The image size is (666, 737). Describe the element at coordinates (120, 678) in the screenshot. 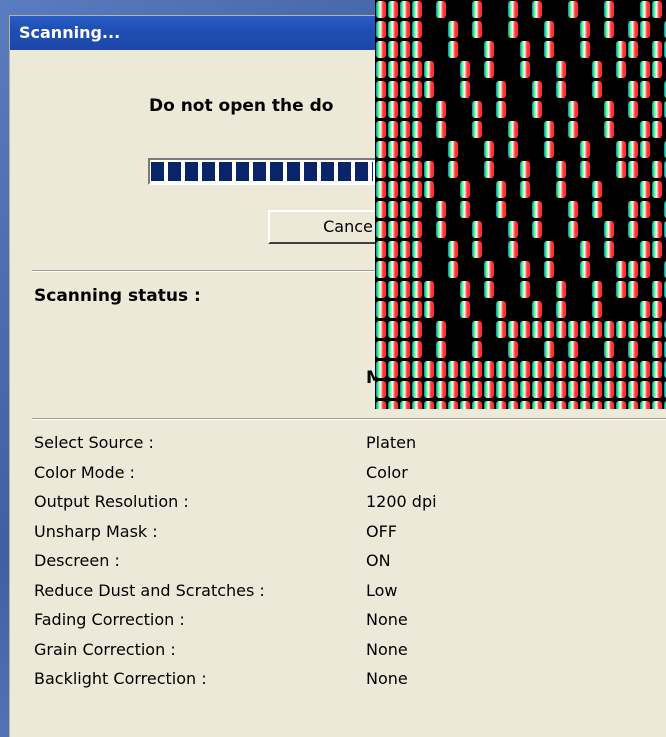

I see `setting-name: Backlight Correction :` at that location.